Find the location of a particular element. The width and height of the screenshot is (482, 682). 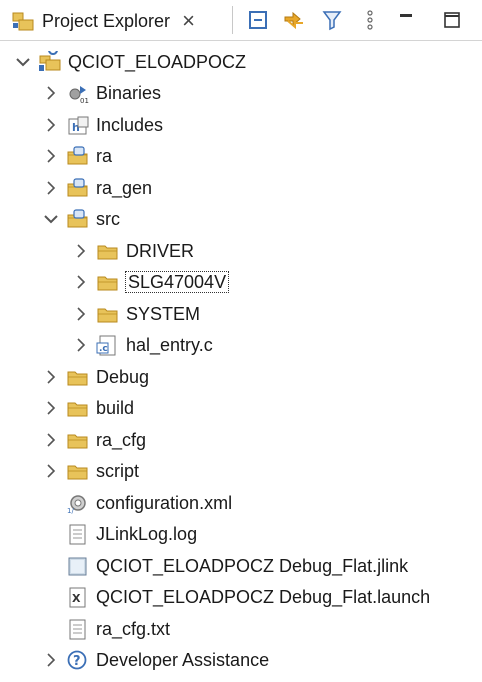

launch-file-icon: X is located at coordinates (77, 597).